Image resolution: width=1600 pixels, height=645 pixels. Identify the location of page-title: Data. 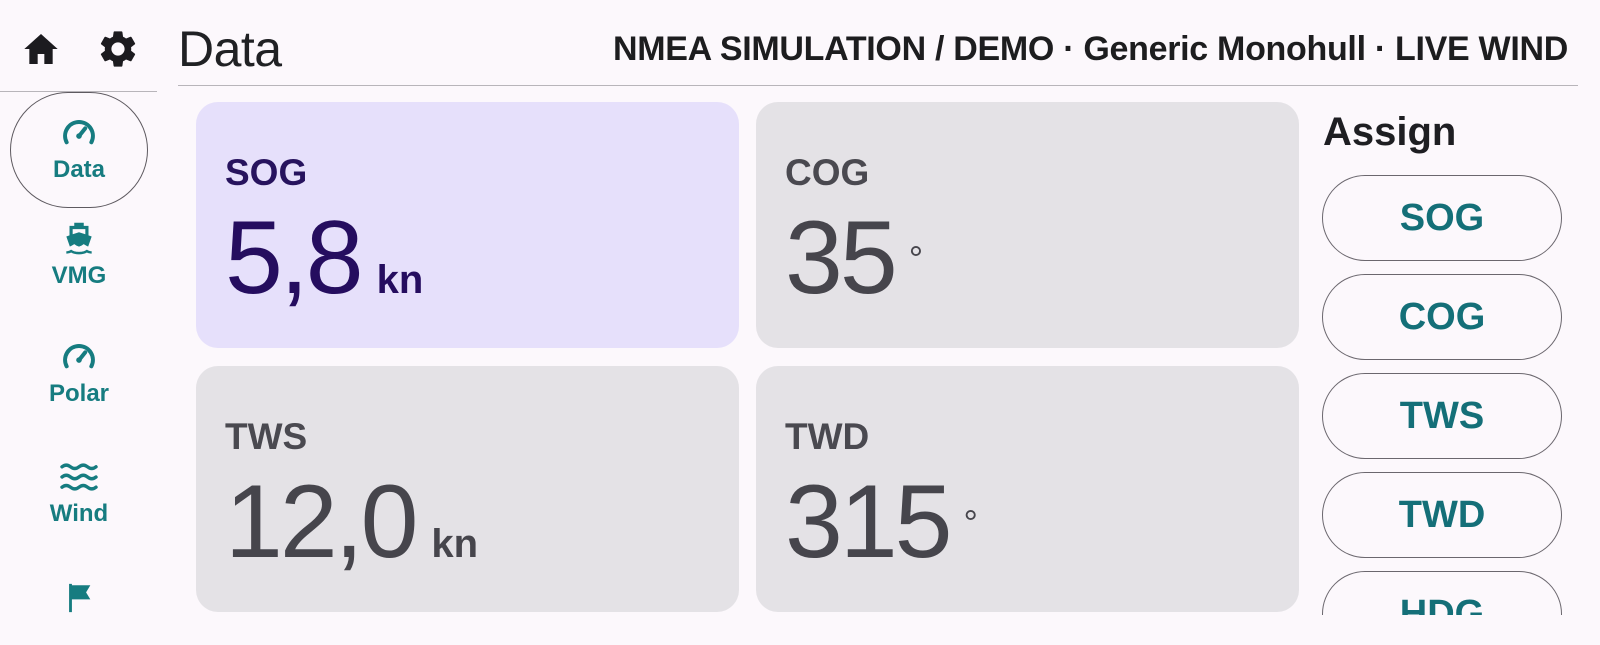
(230, 49).